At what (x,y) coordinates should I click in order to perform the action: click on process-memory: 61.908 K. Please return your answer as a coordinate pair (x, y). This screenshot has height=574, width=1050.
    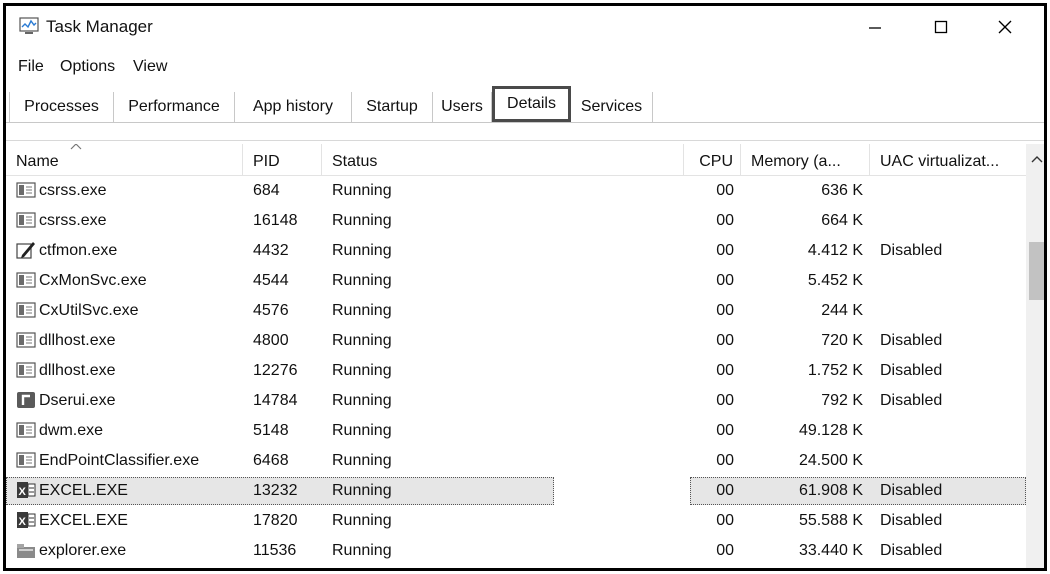
    Looking at the image, I should click on (830, 490).